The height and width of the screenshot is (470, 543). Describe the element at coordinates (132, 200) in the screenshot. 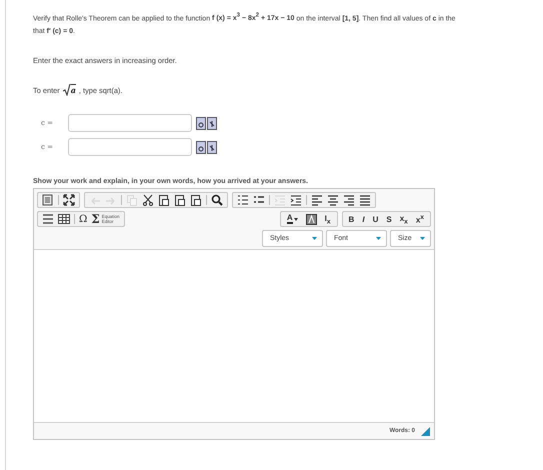

I see `copy-icon` at that location.